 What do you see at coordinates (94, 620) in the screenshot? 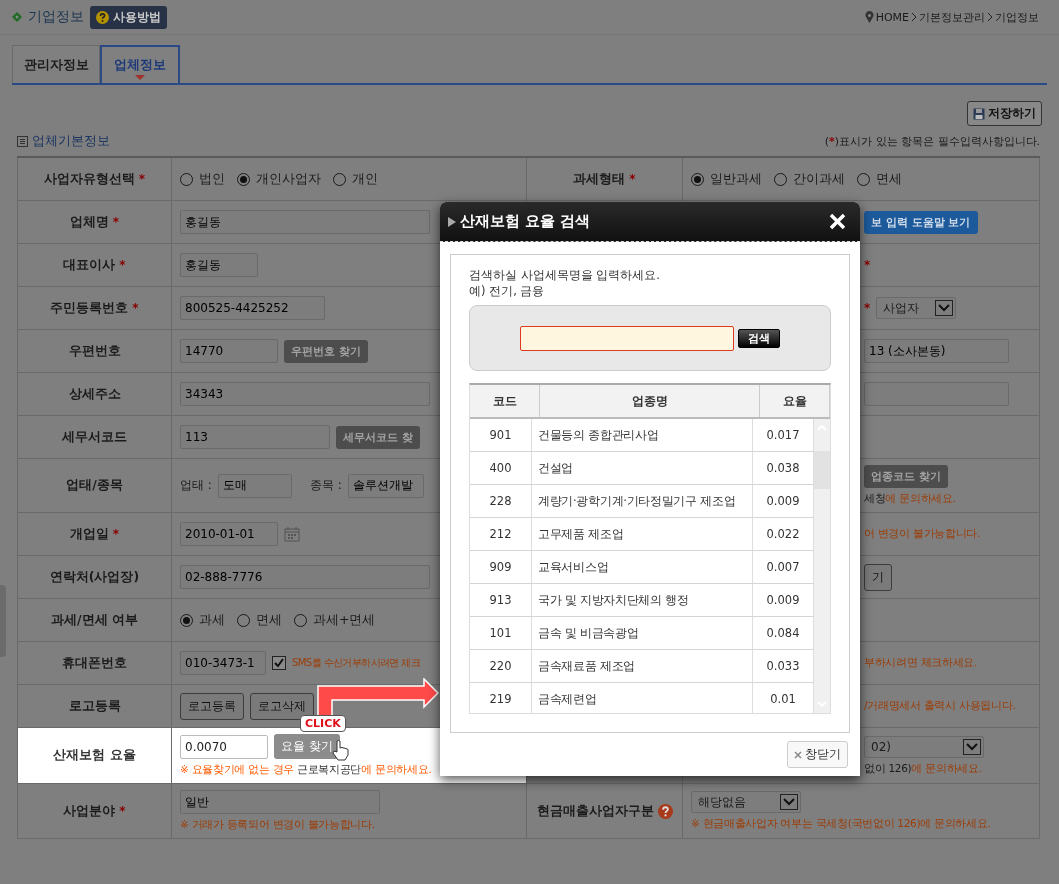
I see `field-label: 과세/면세 여부` at bounding box center [94, 620].